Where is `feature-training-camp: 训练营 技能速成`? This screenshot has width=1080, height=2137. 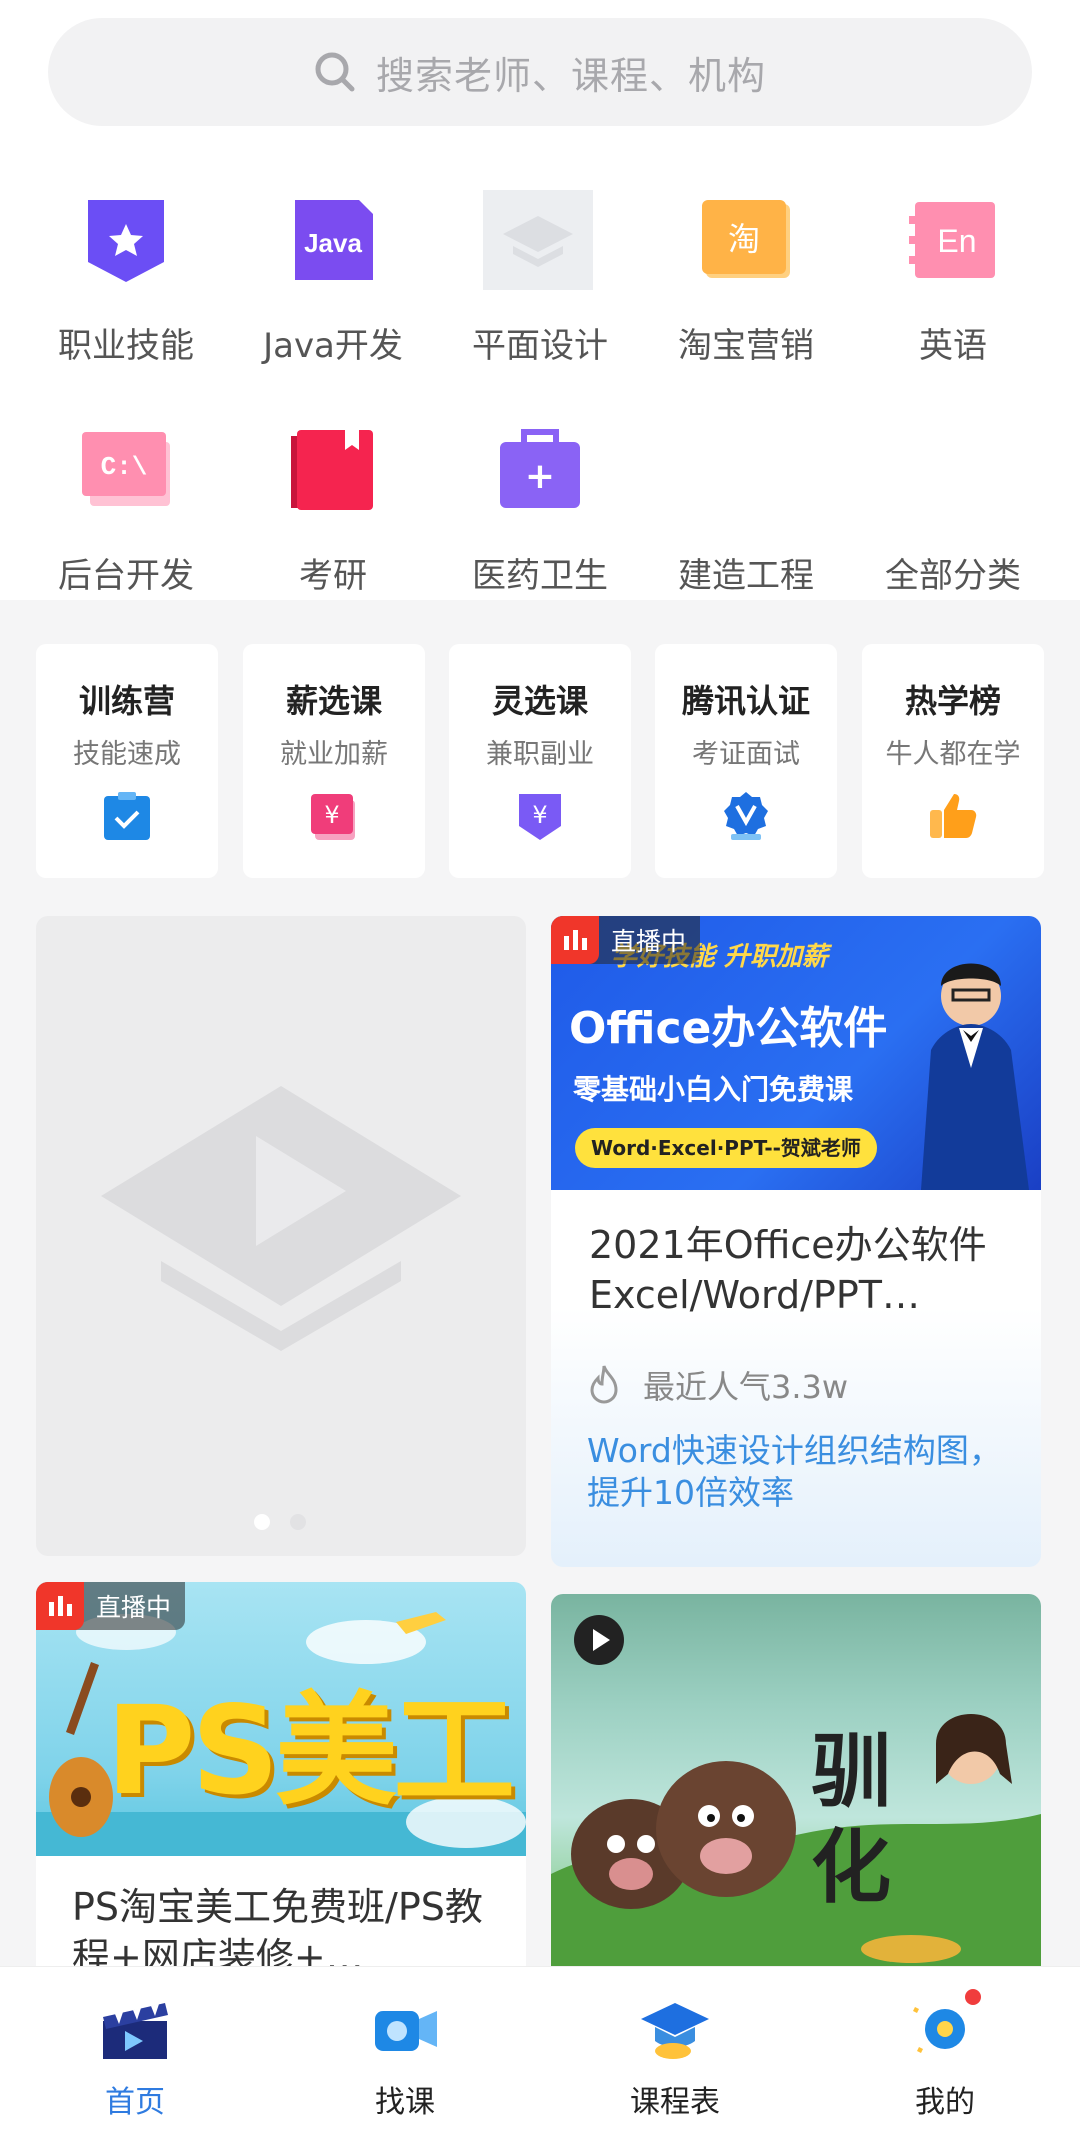 feature-training-camp: 训练营 技能速成 is located at coordinates (127, 761).